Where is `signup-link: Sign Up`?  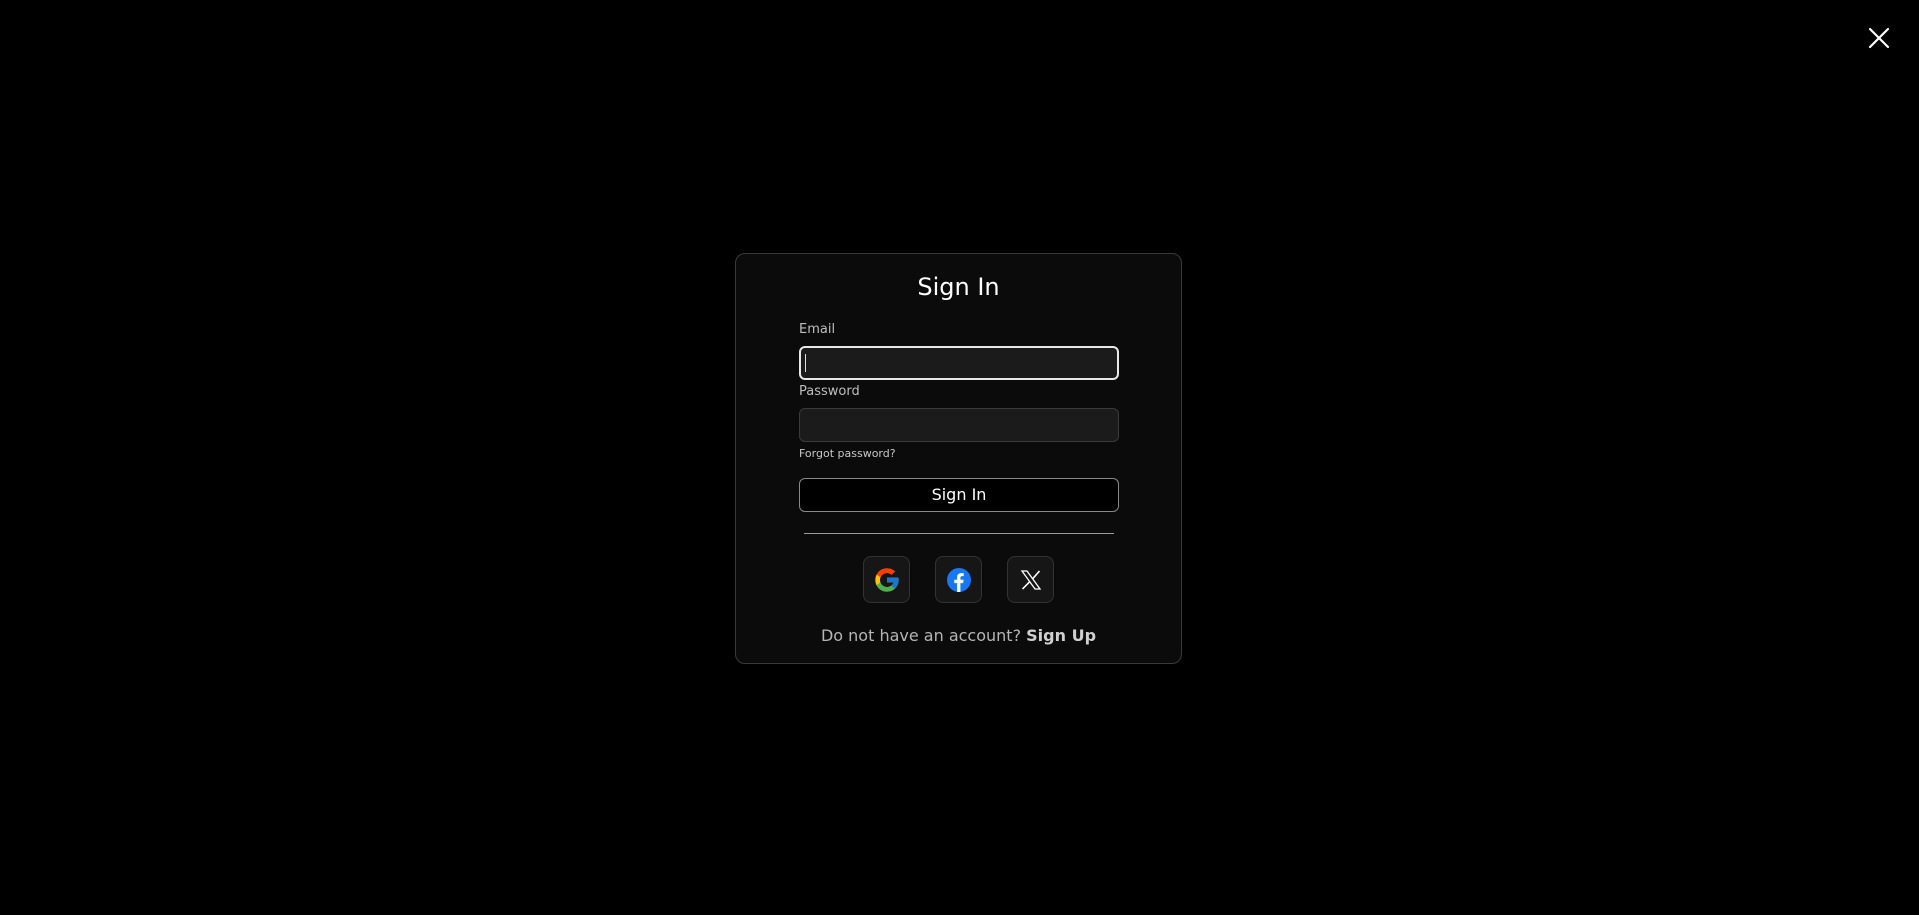
signup-link: Sign Up is located at coordinates (1061, 635).